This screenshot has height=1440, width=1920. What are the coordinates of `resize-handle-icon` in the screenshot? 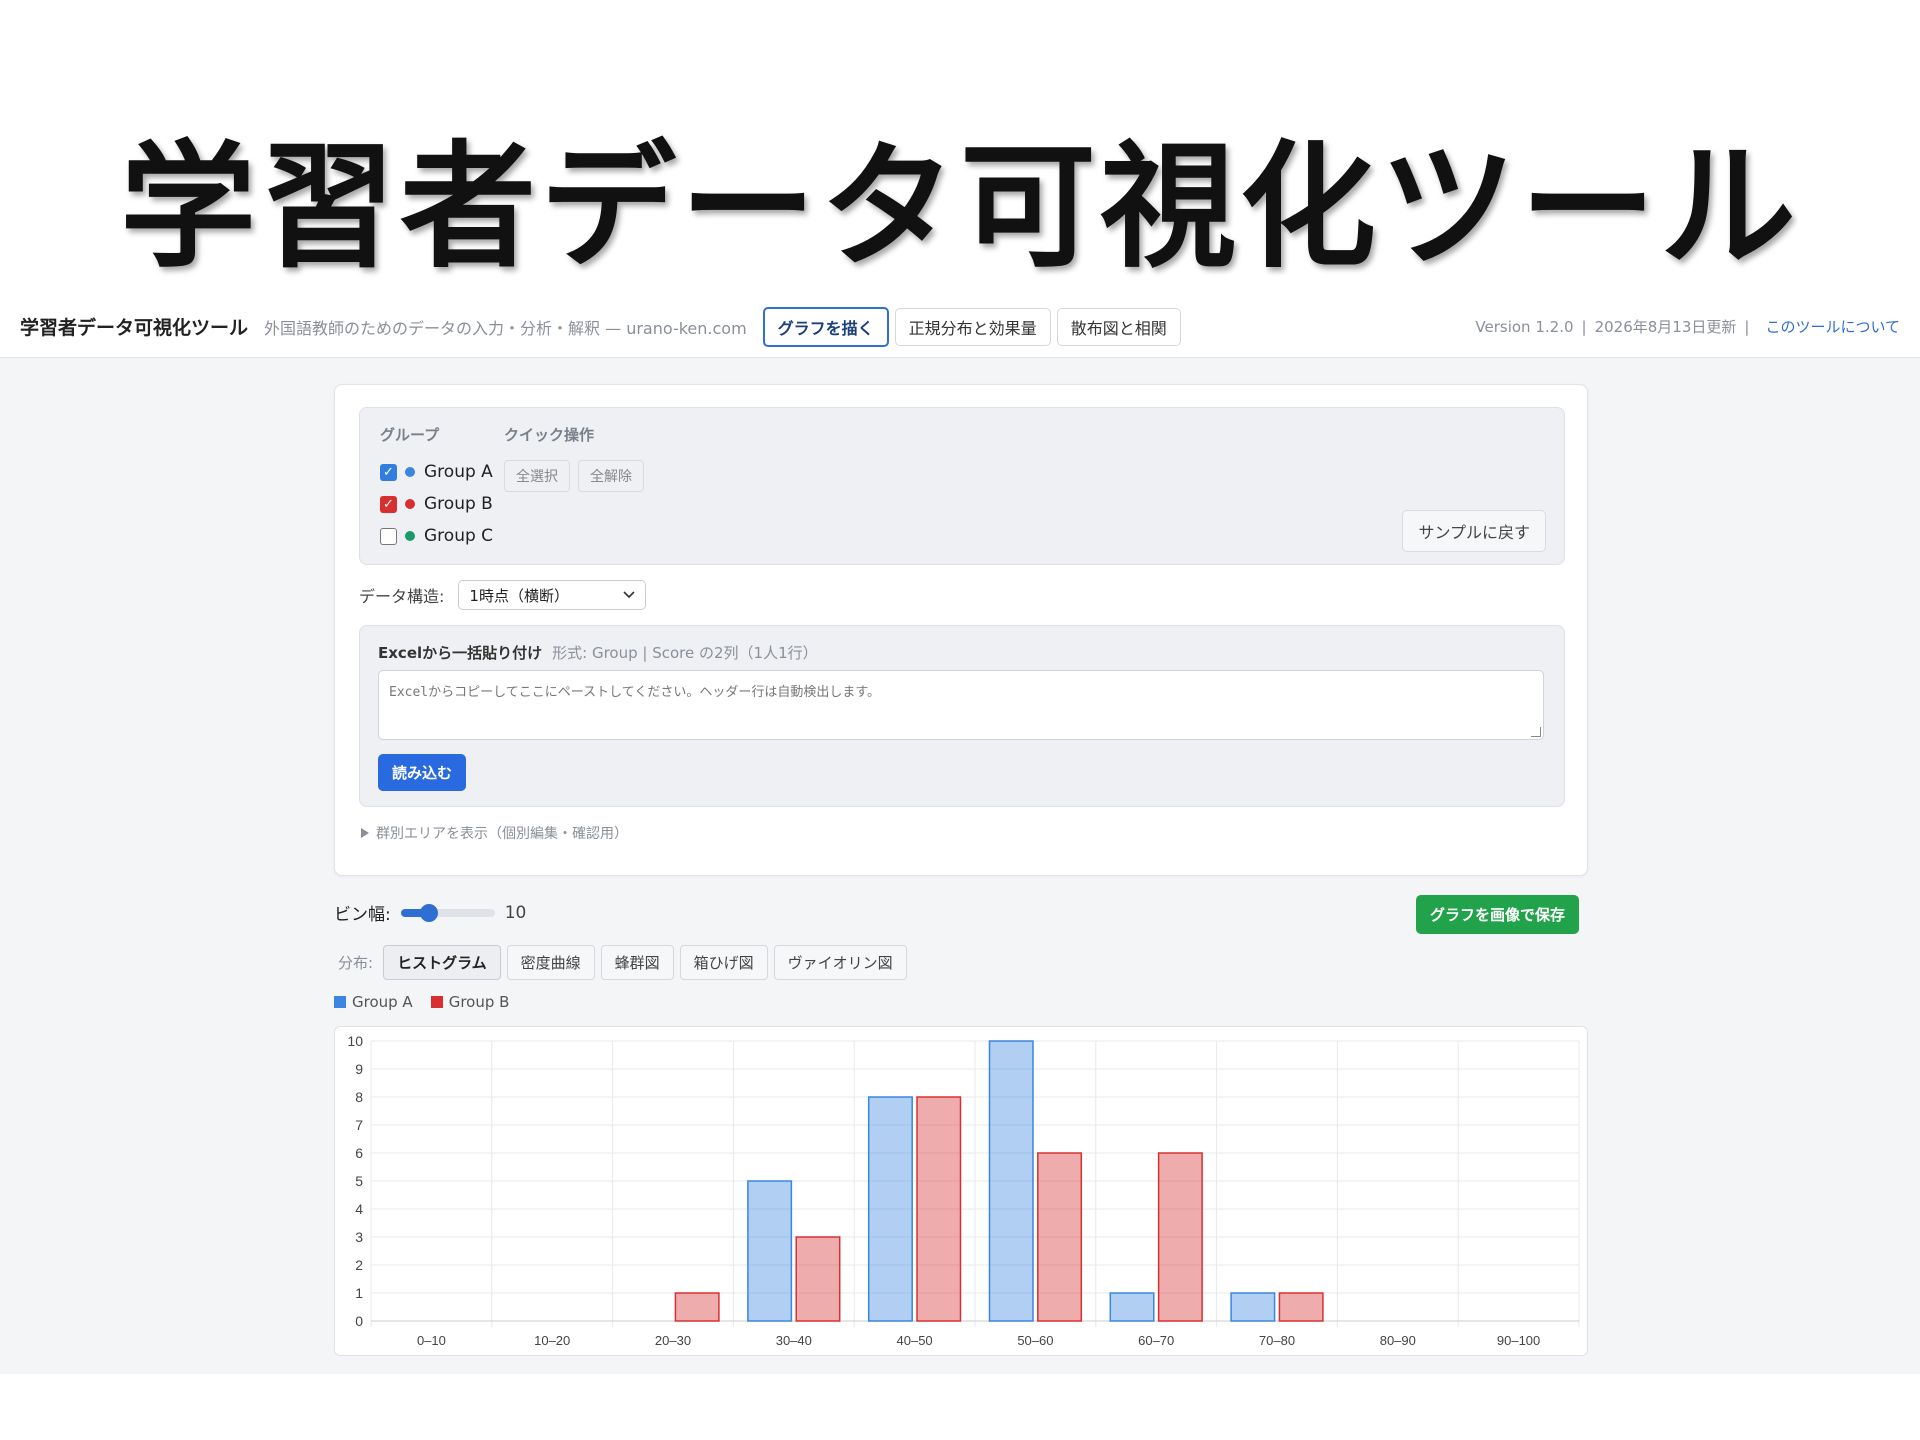 It's located at (1536, 732).